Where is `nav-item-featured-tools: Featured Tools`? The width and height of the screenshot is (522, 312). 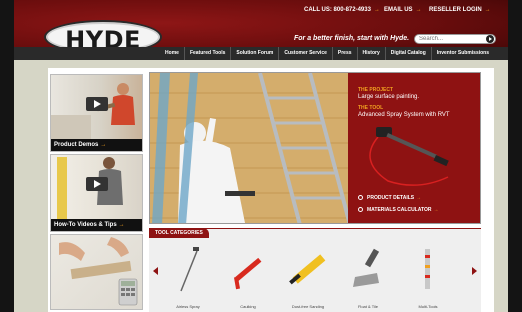 nav-item-featured-tools: Featured Tools is located at coordinates (206, 53).